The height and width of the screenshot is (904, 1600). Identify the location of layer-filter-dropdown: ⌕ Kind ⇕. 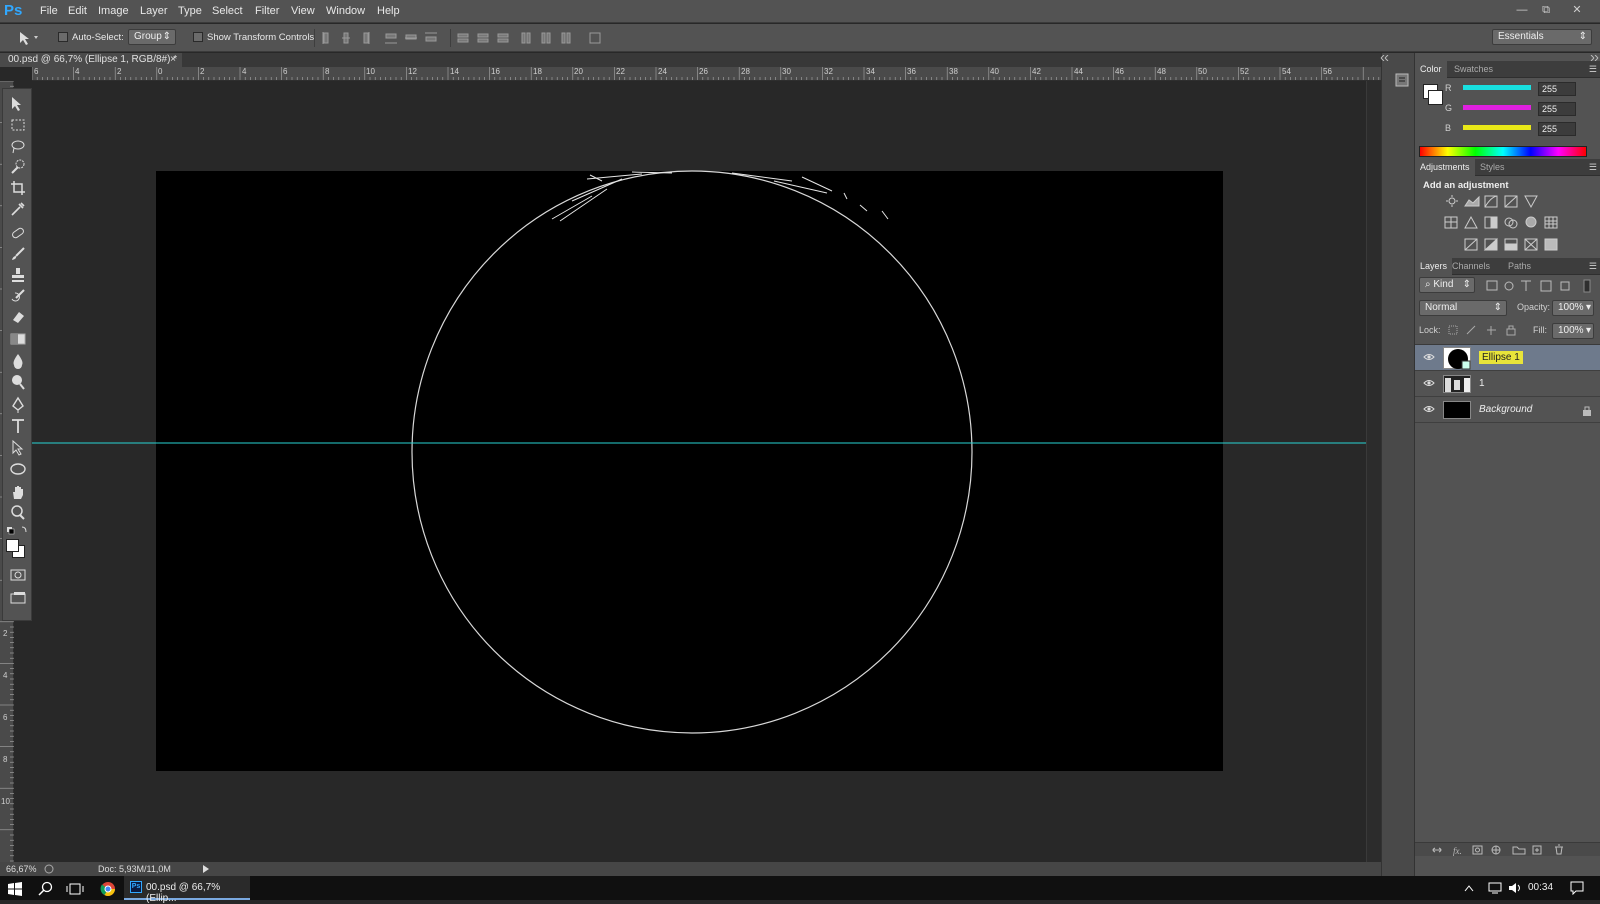
(1447, 285).